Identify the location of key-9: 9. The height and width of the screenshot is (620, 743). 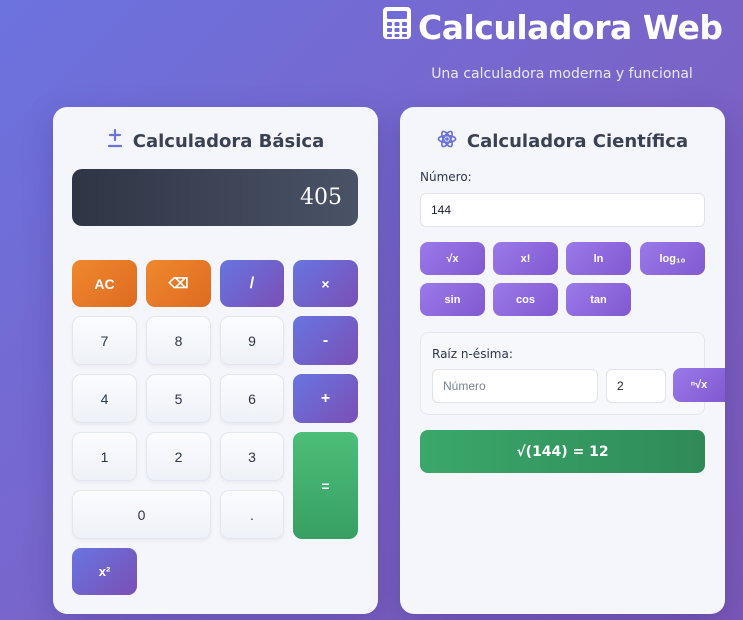
(252, 340).